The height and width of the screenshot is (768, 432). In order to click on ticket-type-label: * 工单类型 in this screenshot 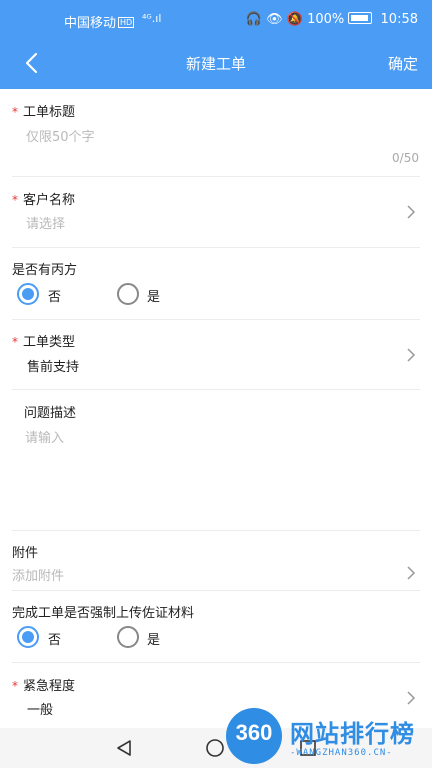, I will do `click(44, 342)`.